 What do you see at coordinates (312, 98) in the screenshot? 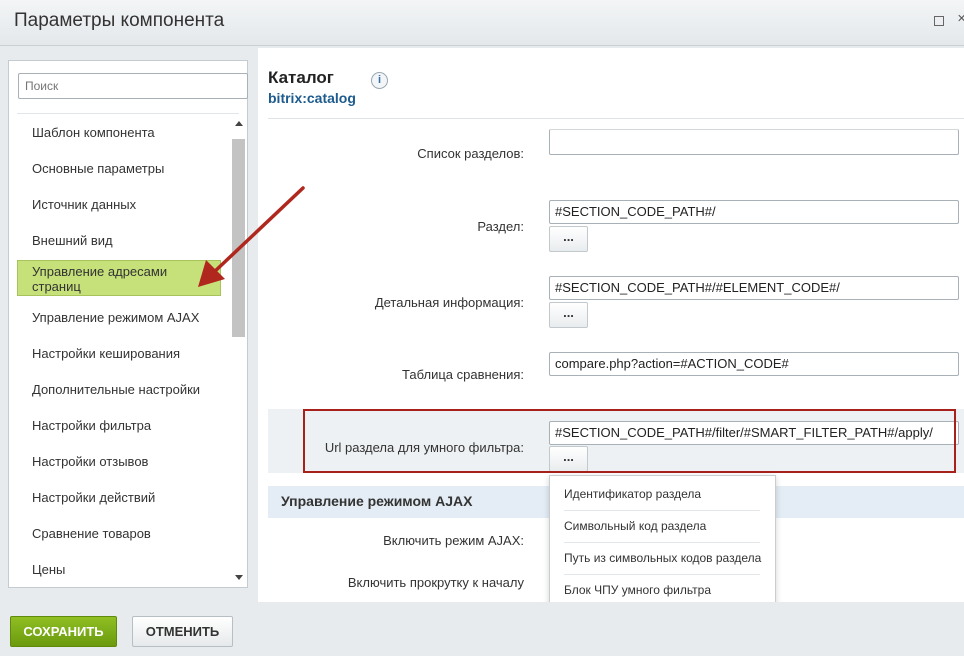
I see `component-code: bitrix:catalog` at bounding box center [312, 98].